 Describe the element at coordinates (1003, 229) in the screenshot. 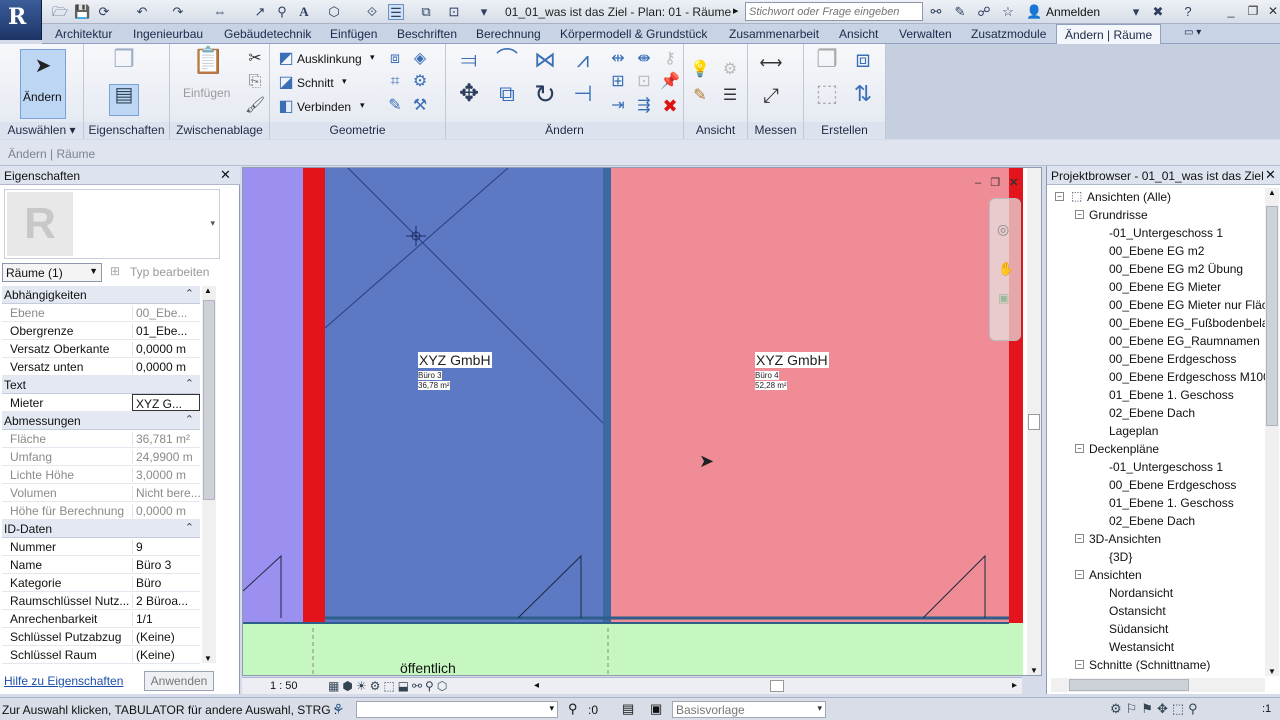

I see `steering-wheel-icon: ◎` at that location.